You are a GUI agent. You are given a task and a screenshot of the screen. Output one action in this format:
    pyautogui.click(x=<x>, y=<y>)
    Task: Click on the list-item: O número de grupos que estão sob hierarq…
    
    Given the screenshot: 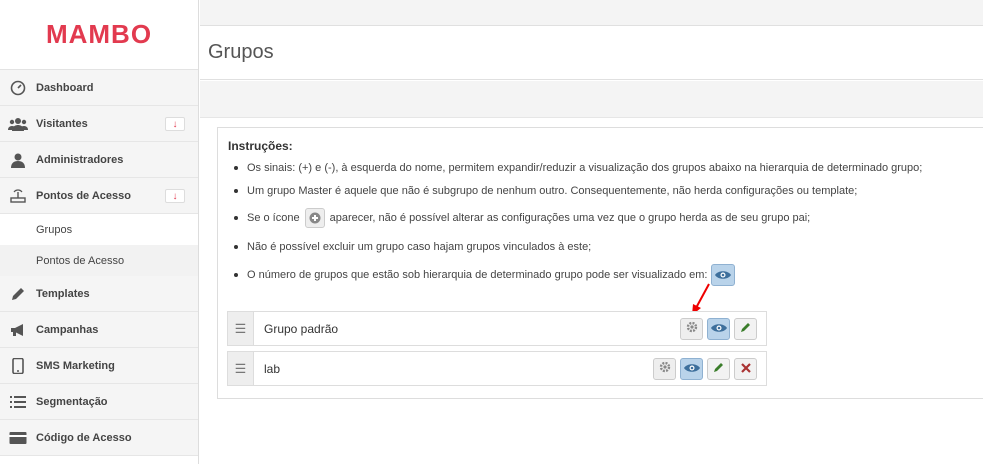 What is the action you would take?
    pyautogui.click(x=602, y=275)
    